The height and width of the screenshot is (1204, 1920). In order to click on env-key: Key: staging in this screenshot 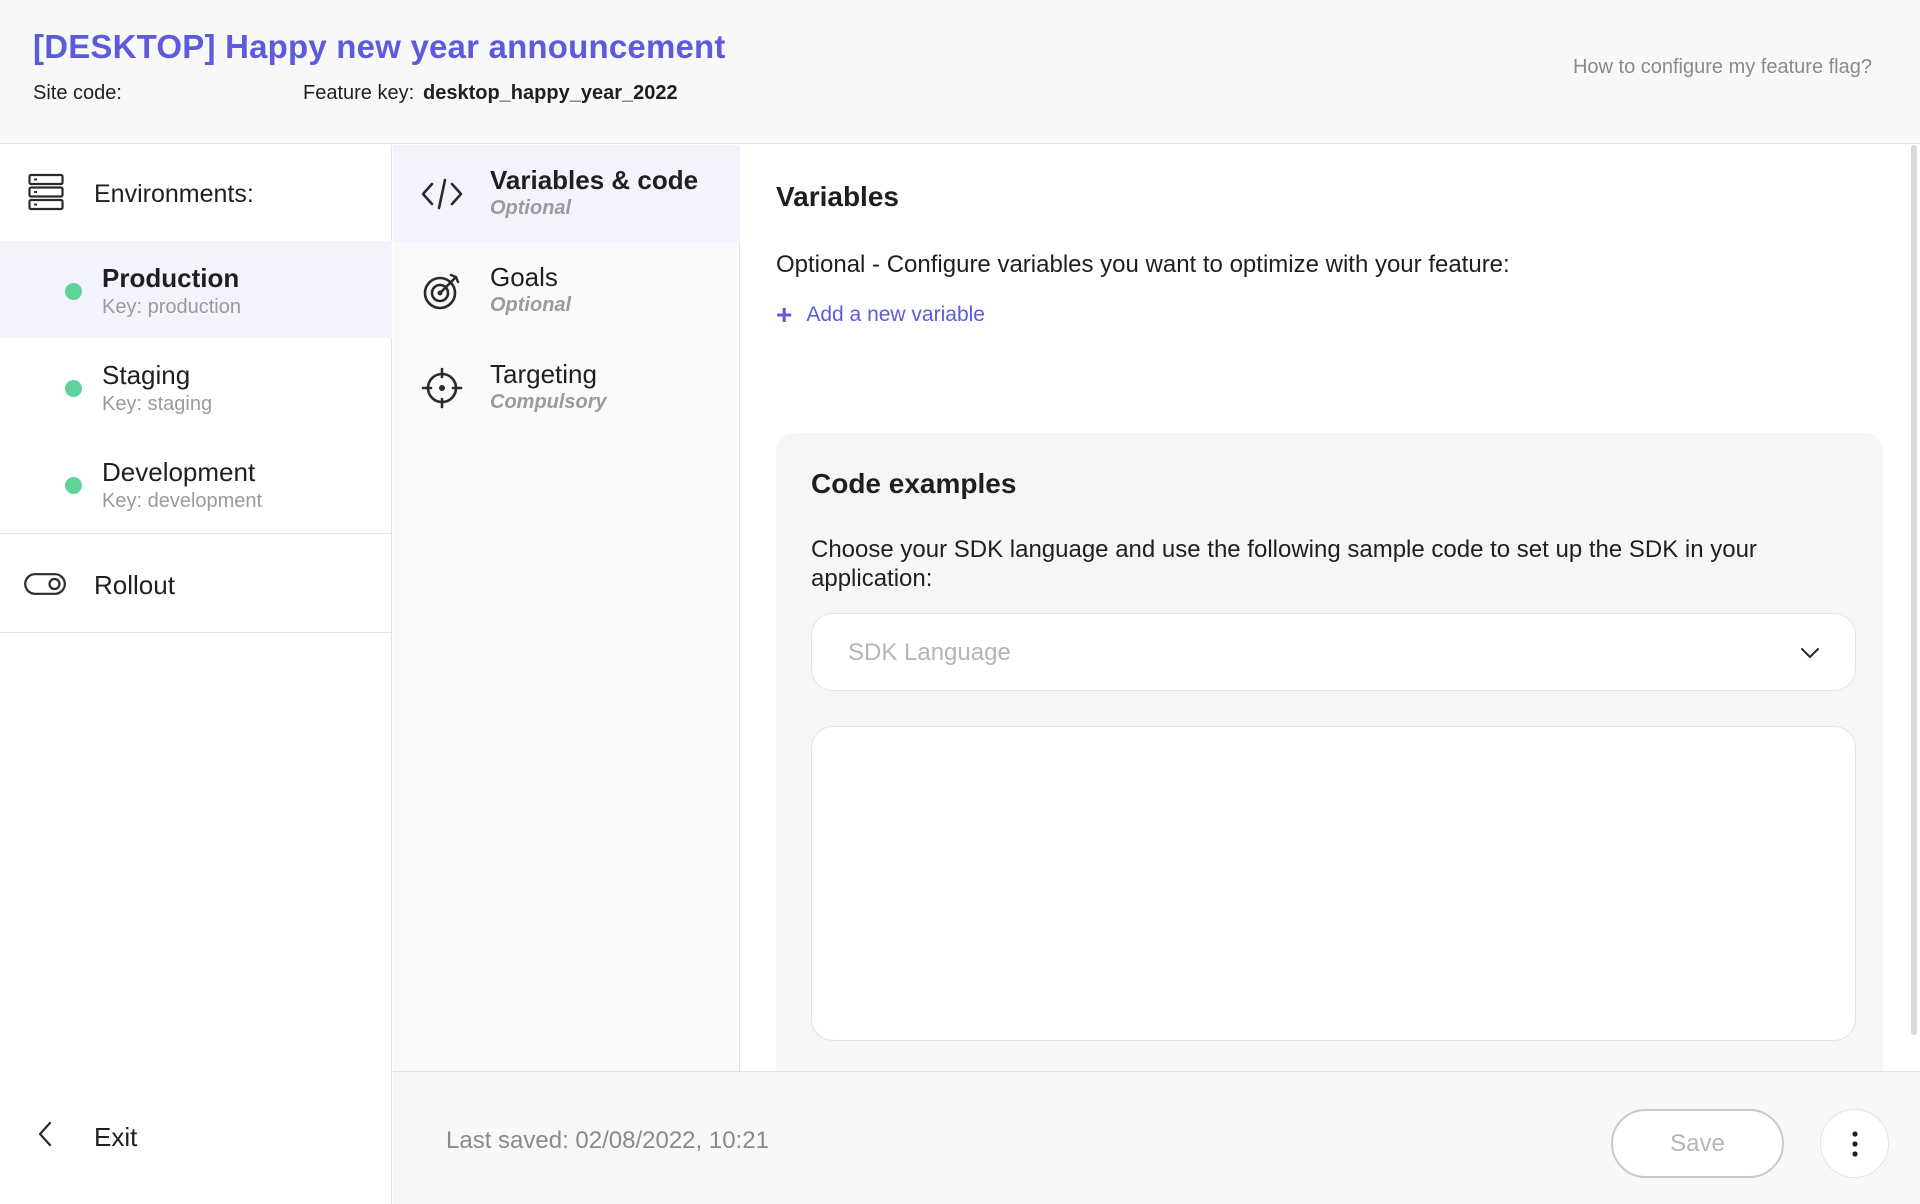, I will do `click(157, 404)`.